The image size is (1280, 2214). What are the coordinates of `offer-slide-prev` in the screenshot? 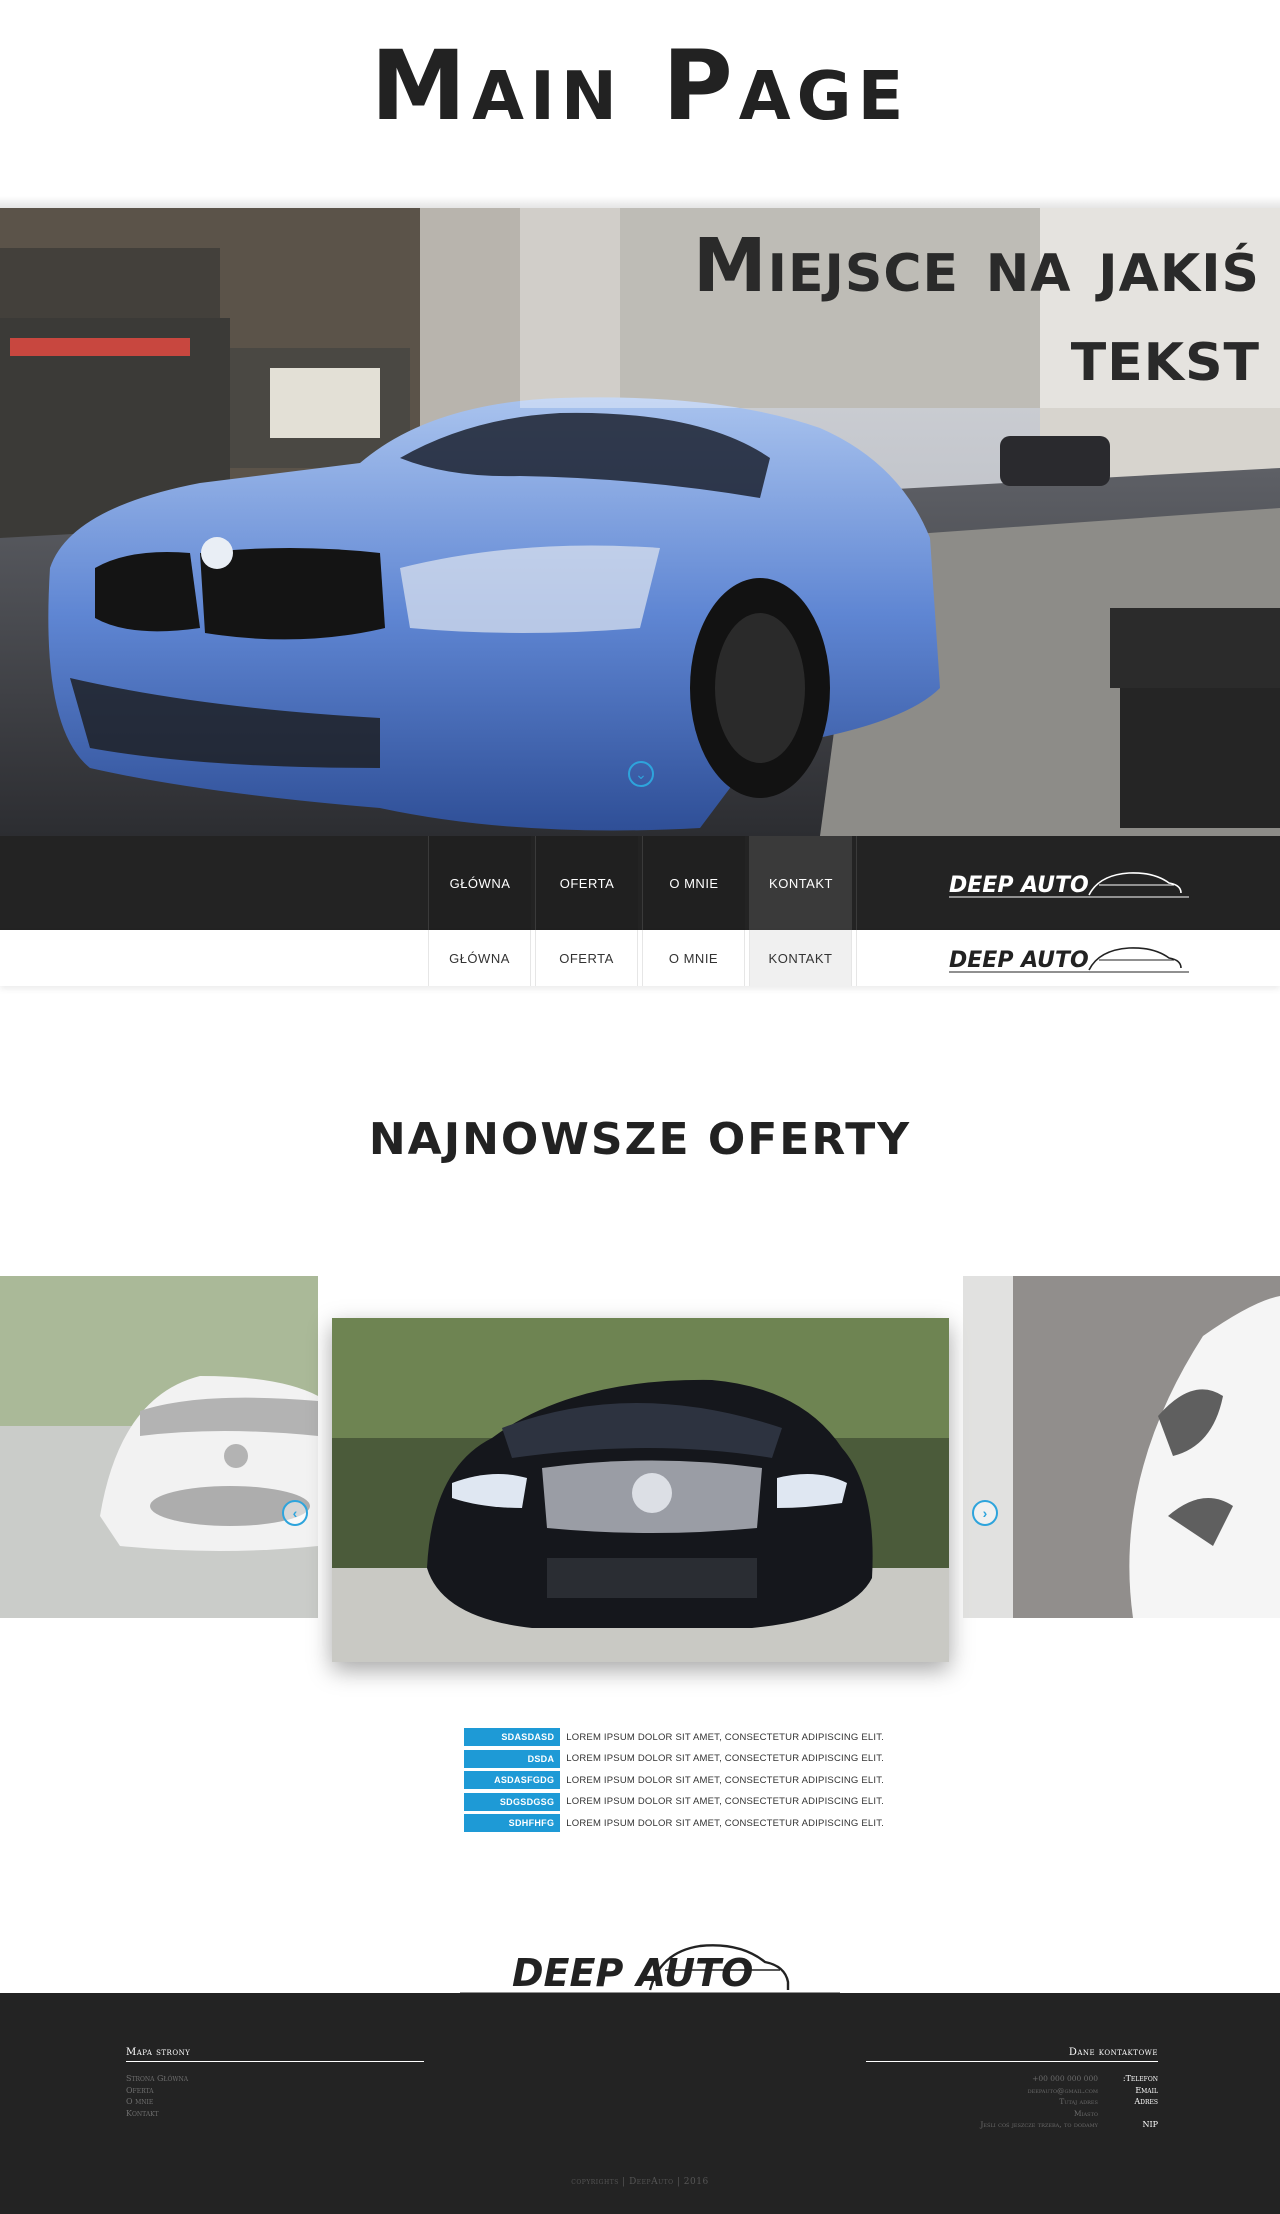 It's located at (159, 1447).